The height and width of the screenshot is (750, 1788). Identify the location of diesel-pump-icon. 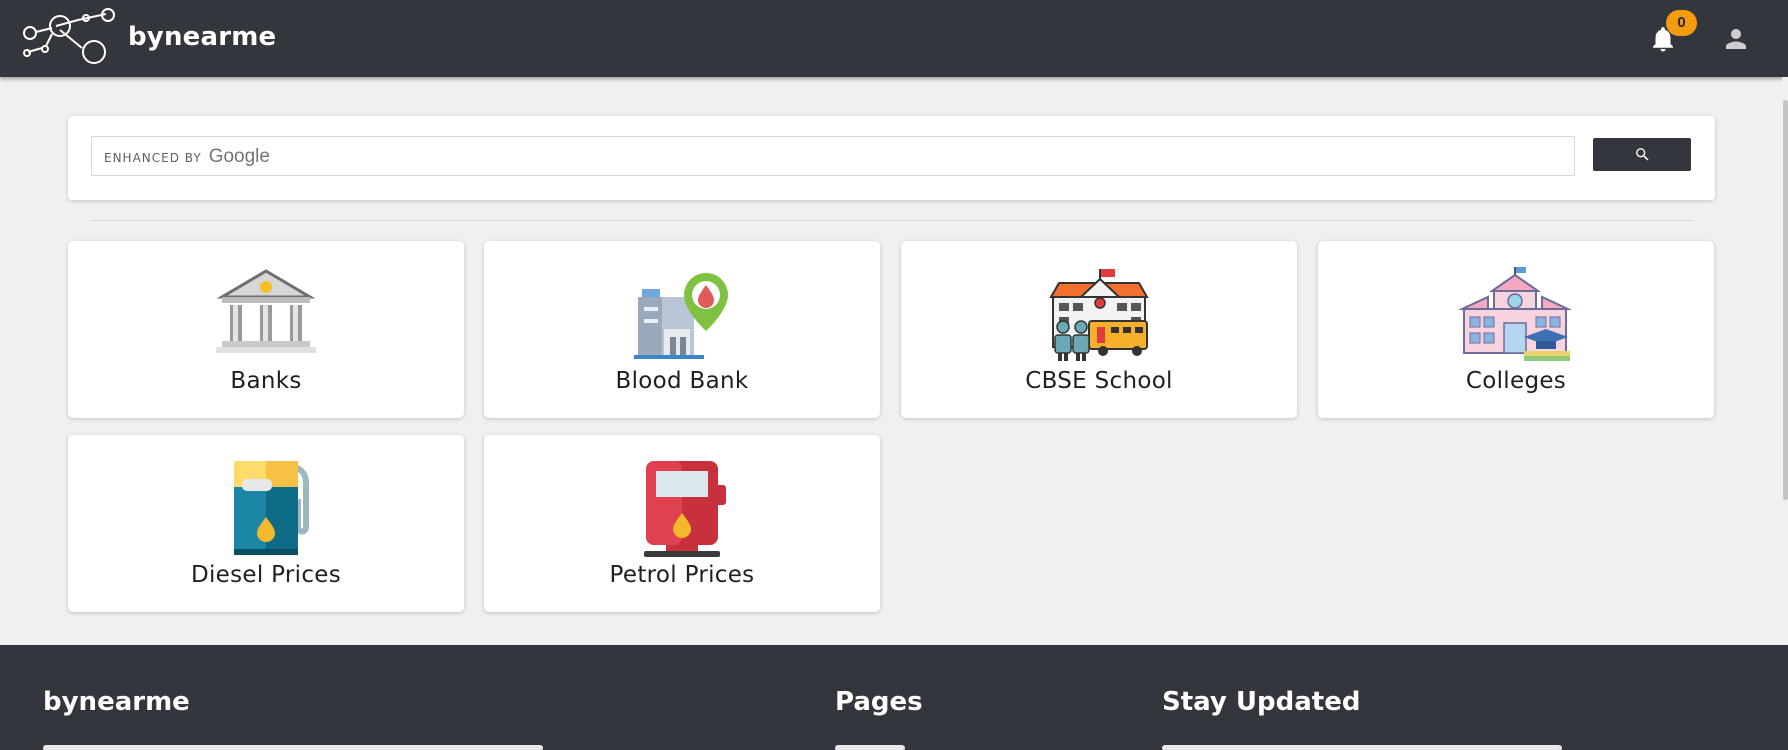
(271, 508).